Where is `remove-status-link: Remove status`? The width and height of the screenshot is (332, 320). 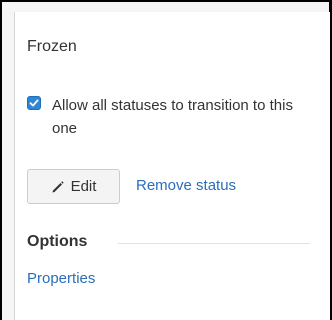 remove-status-link: Remove status is located at coordinates (186, 185).